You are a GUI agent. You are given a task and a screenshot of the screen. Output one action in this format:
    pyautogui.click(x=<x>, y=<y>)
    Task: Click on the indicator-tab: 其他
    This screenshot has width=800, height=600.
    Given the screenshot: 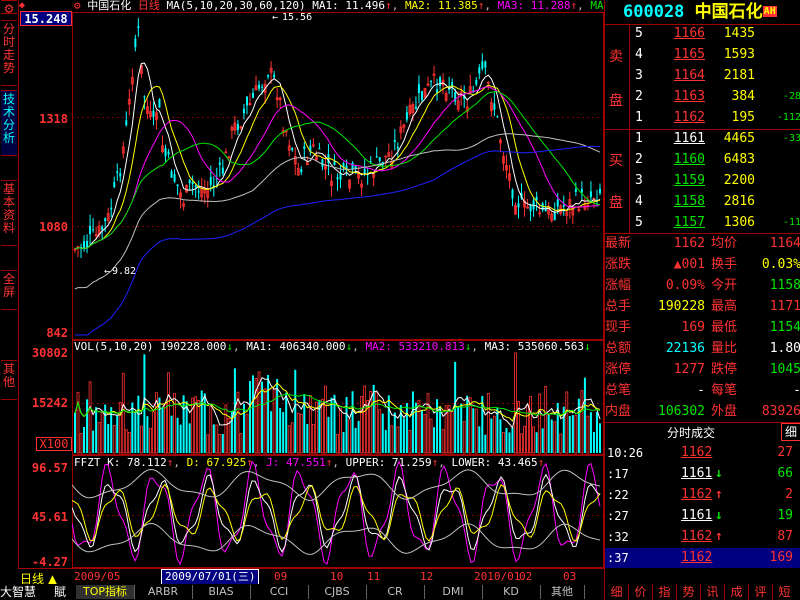 What is the action you would take?
    pyautogui.click(x=562, y=592)
    